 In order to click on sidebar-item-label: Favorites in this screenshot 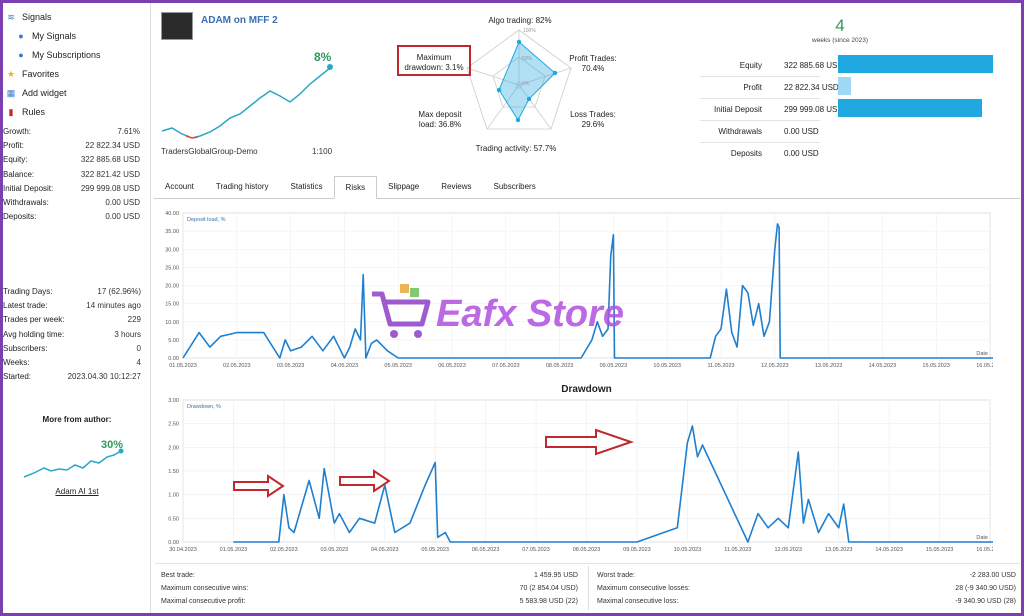, I will do `click(41, 73)`.